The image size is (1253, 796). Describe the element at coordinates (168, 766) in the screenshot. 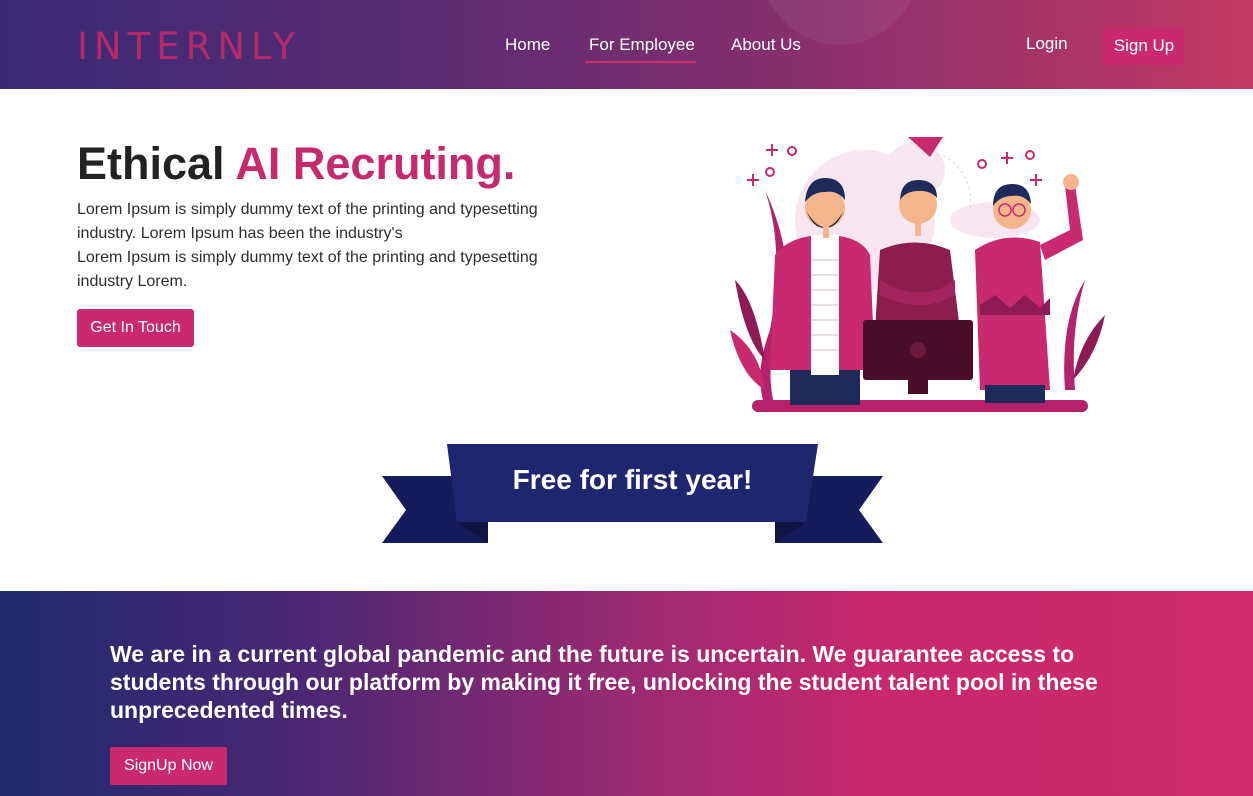

I see `signup-now-button: SignUp Now` at that location.